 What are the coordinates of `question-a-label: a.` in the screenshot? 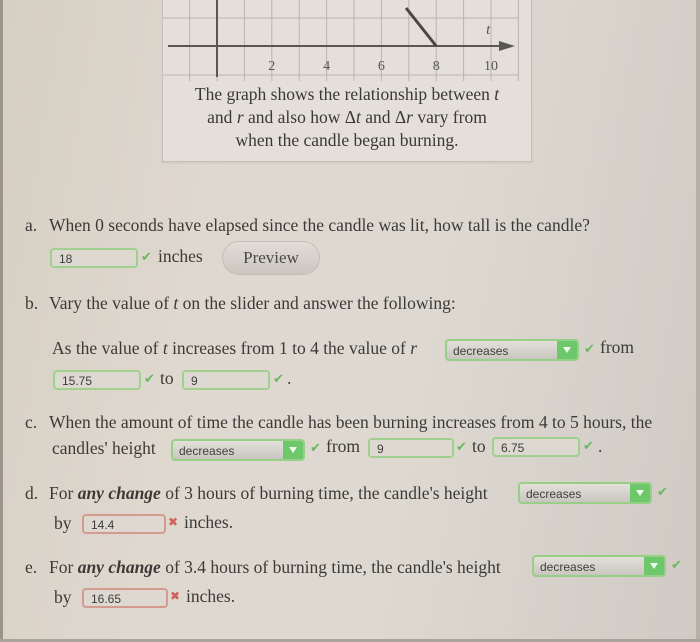 It's located at (31, 225).